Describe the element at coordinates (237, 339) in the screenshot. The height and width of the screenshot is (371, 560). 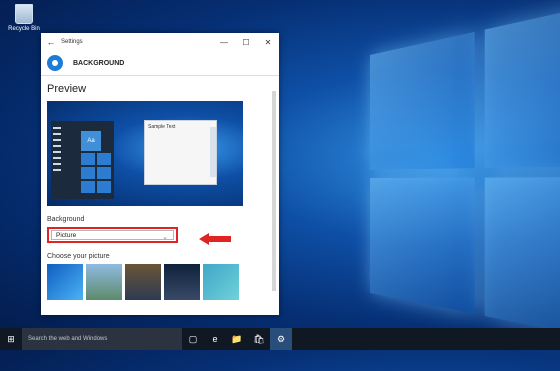
I see `file-explorer-icon: 📁` at that location.